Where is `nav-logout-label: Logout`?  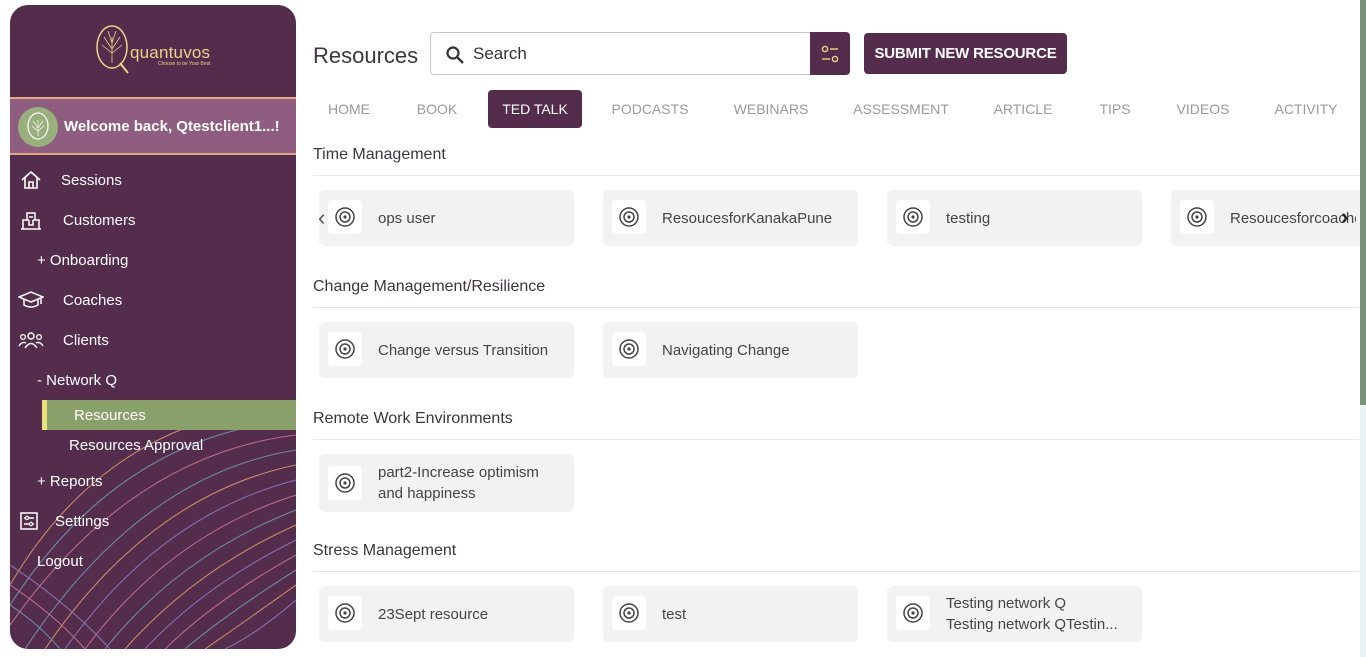
nav-logout-label: Logout is located at coordinates (60, 561).